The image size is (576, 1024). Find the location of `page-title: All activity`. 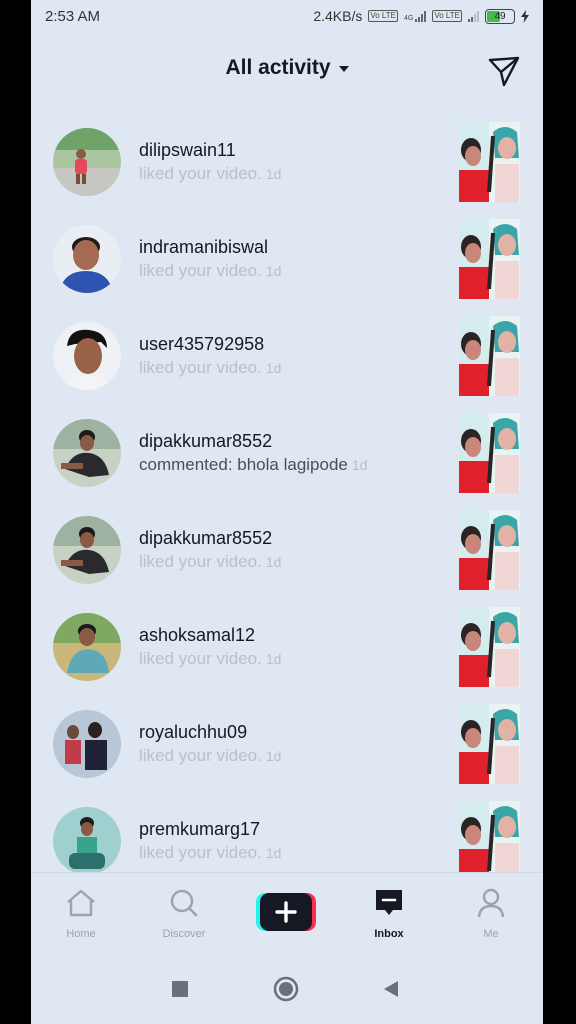

page-title: All activity is located at coordinates (278, 67).